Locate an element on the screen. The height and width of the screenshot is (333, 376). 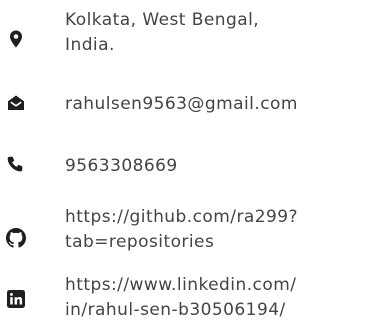
linkedin-link-line-1: https://www.linkedin.com/ is located at coordinates (220, 285).